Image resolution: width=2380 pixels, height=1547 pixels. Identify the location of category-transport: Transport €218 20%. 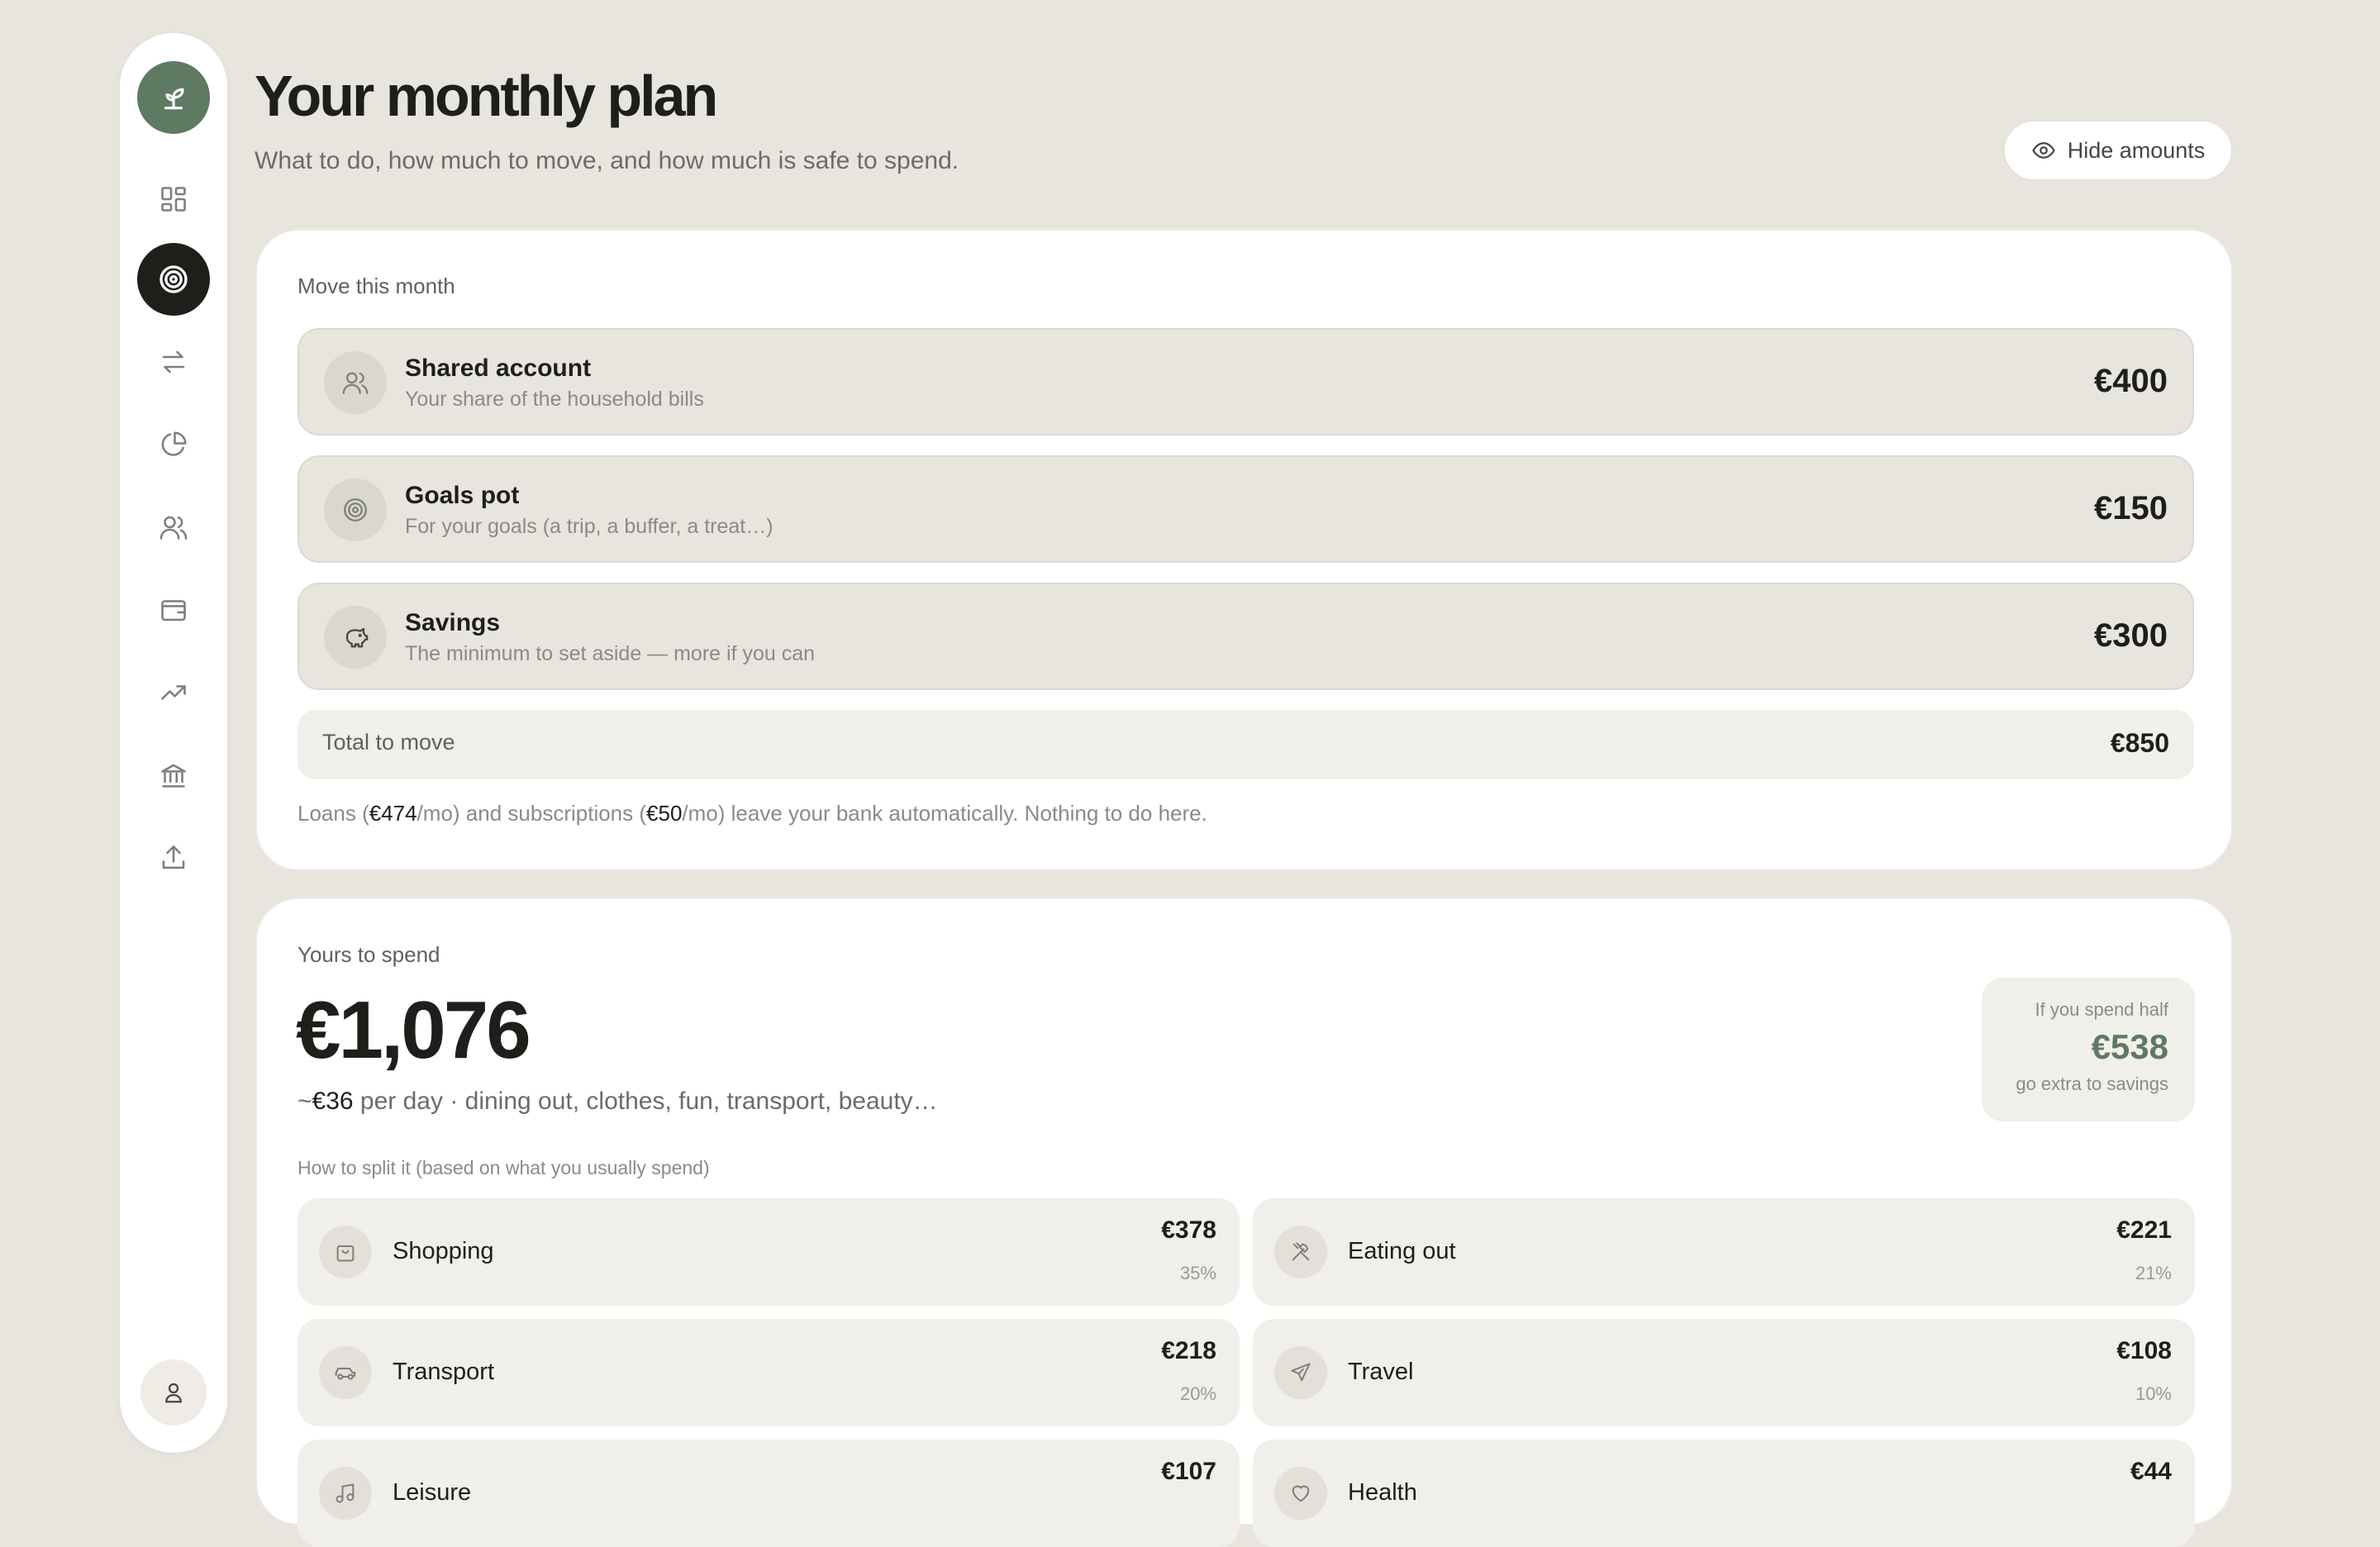
(769, 1372).